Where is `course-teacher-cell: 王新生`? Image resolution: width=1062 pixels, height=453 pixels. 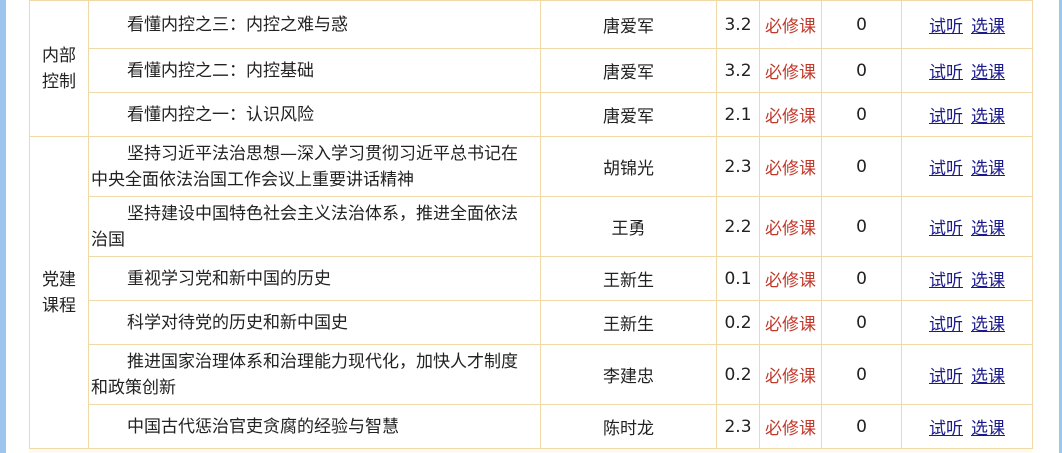 course-teacher-cell: 王新生 is located at coordinates (628, 278).